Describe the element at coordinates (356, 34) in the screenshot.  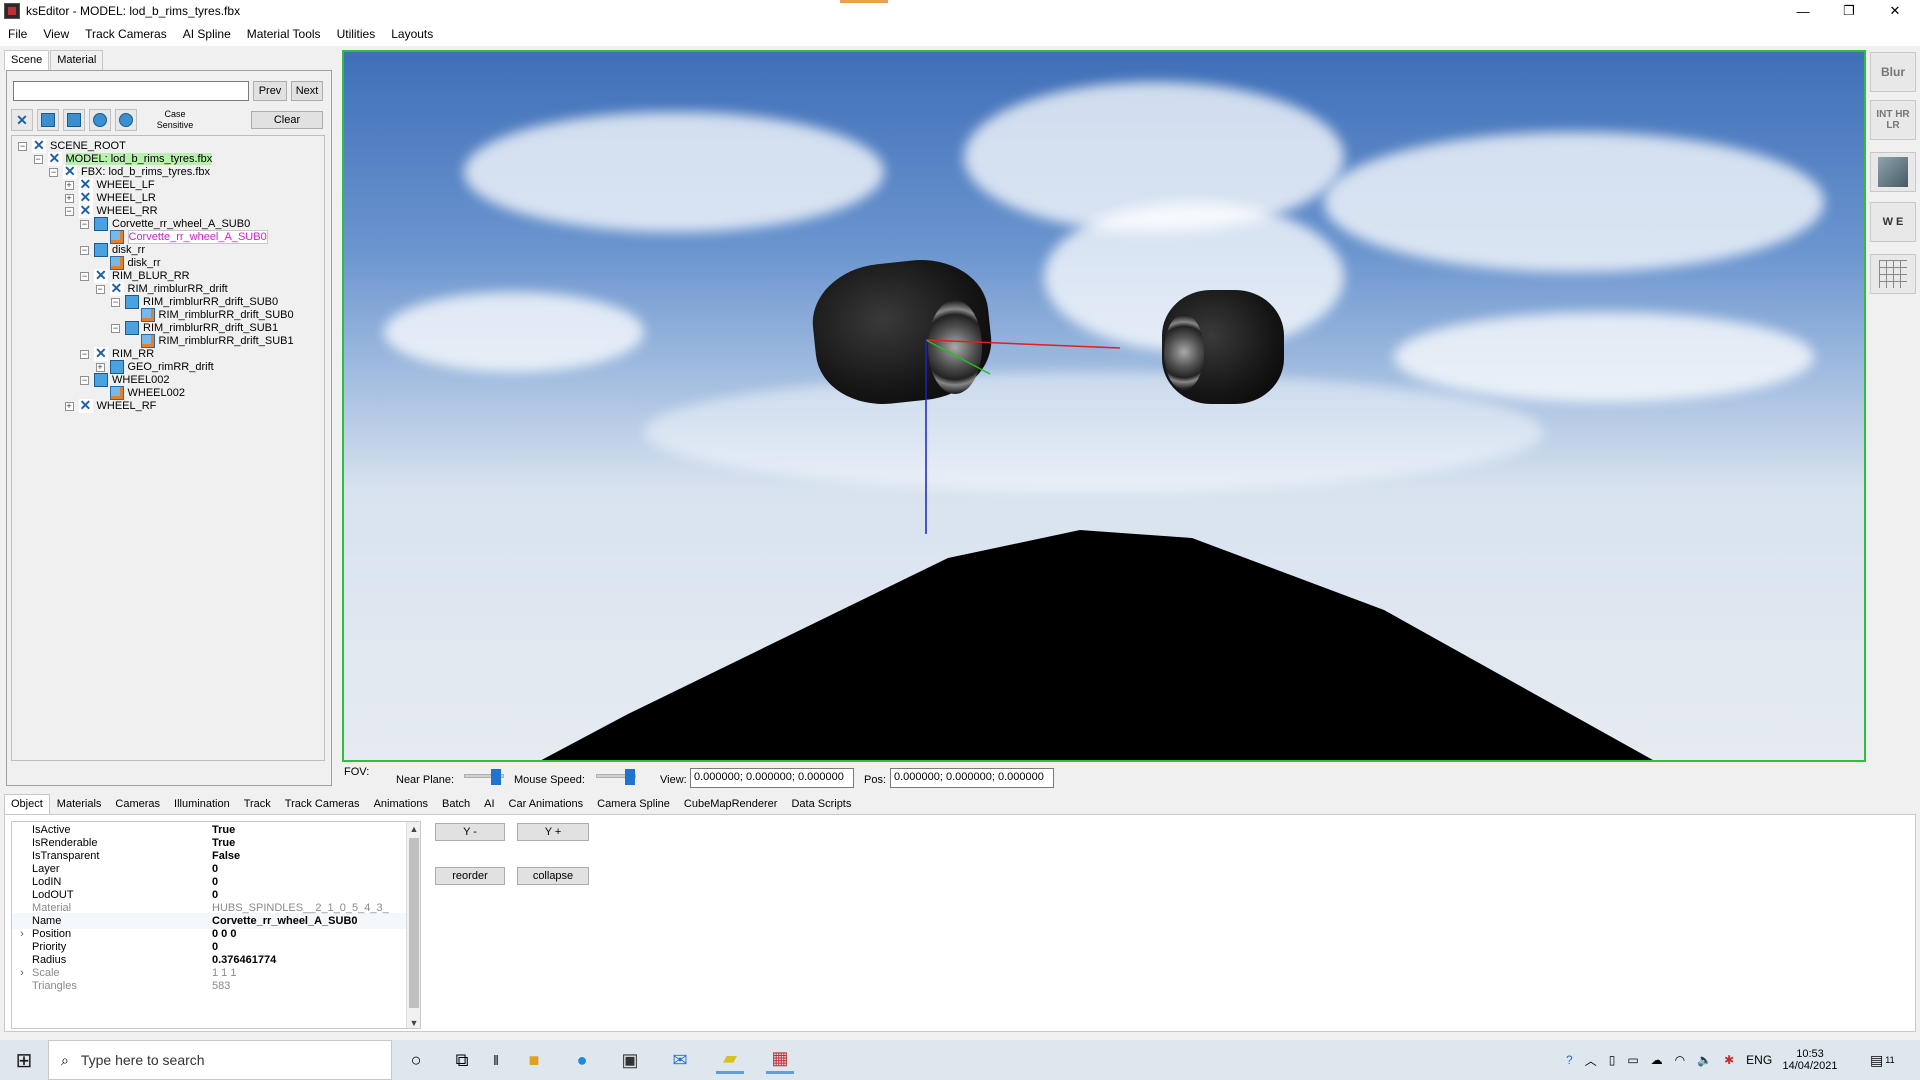
I see `menu-utilities: Utilities` at that location.